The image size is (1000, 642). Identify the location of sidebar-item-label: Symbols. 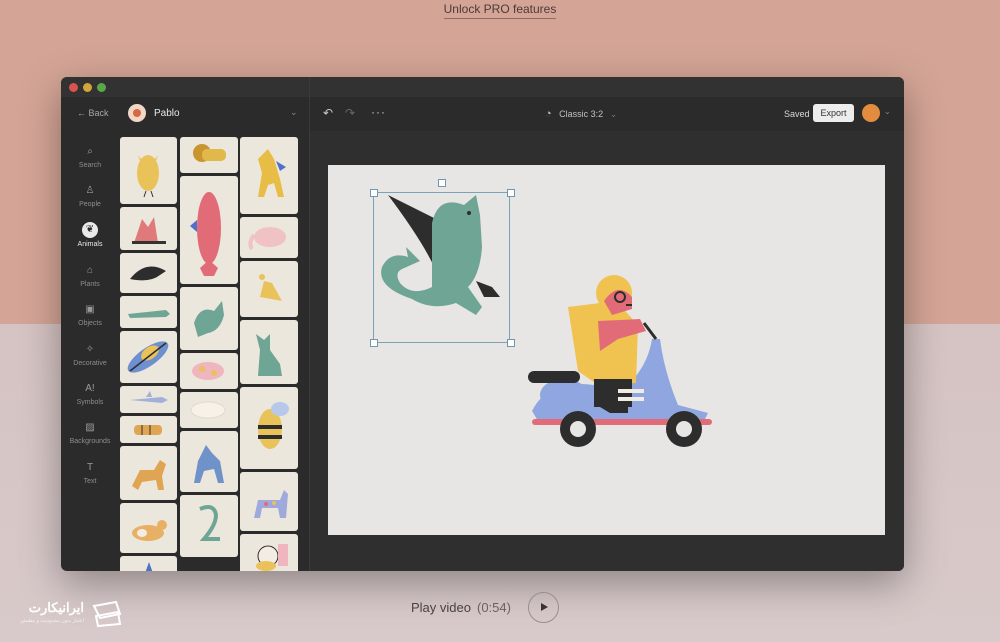
(90, 402).